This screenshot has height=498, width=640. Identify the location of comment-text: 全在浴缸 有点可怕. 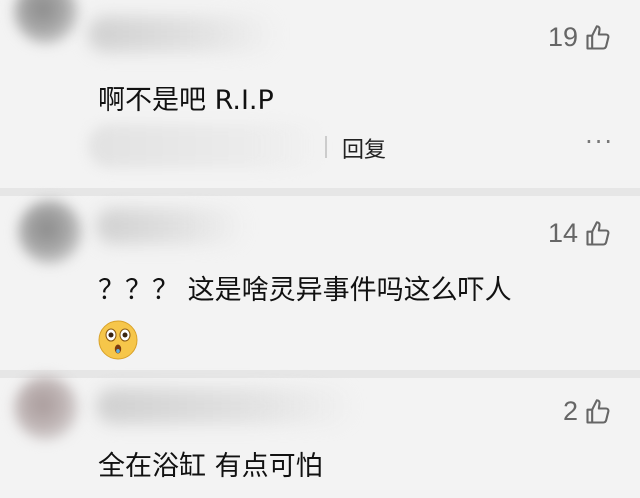
(210, 466).